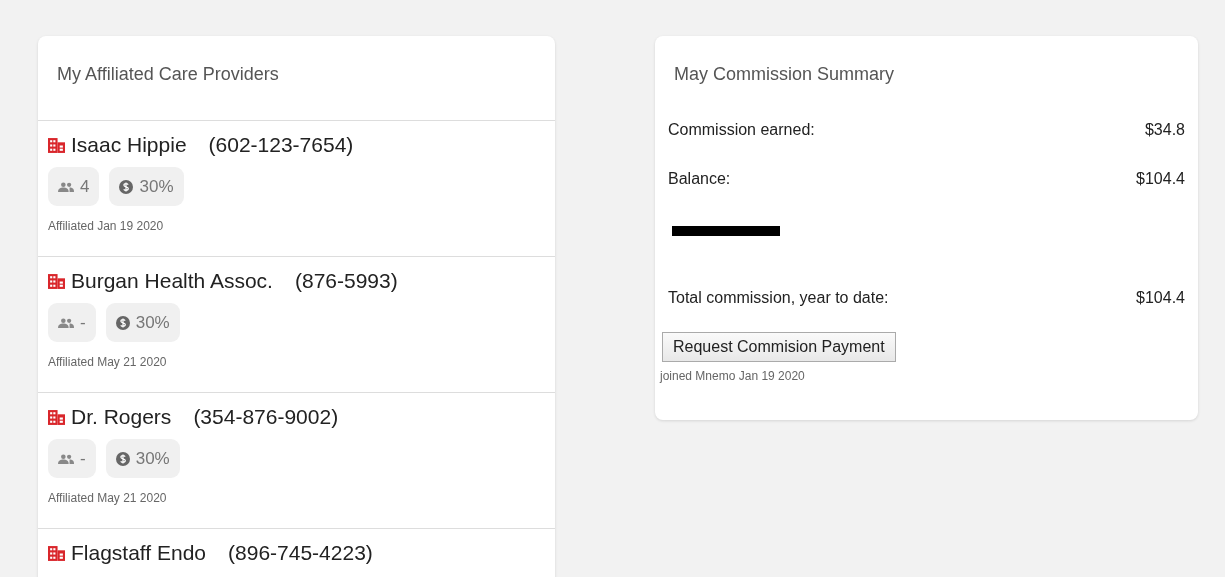 This screenshot has height=577, width=1225. I want to click on summary-label: Balance:, so click(699, 179).